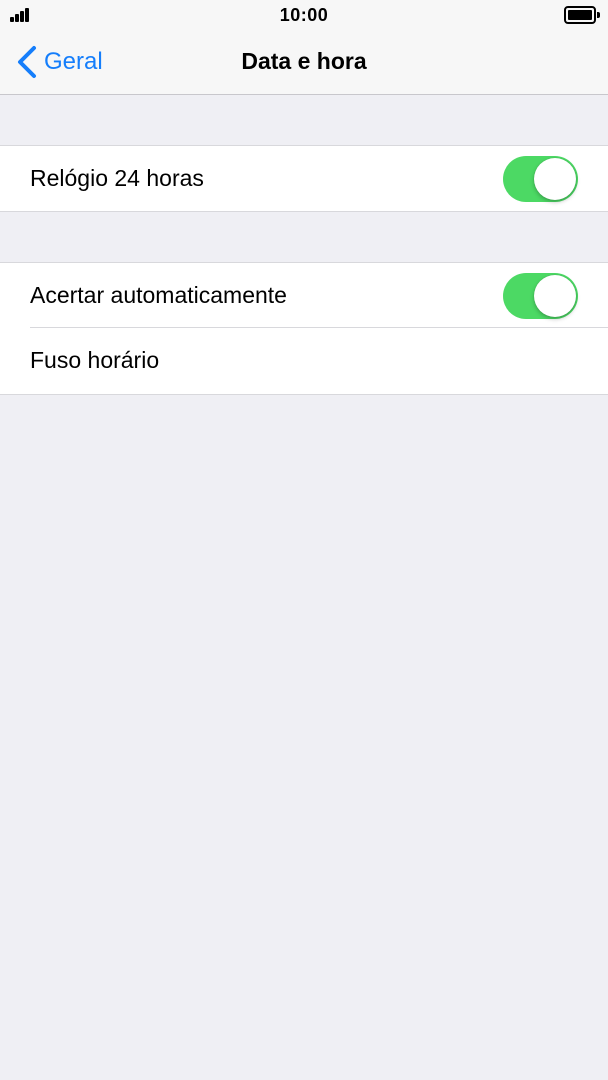 The image size is (608, 1080). I want to click on setting-row-auto-set: Acertar automaticamente, so click(304, 295).